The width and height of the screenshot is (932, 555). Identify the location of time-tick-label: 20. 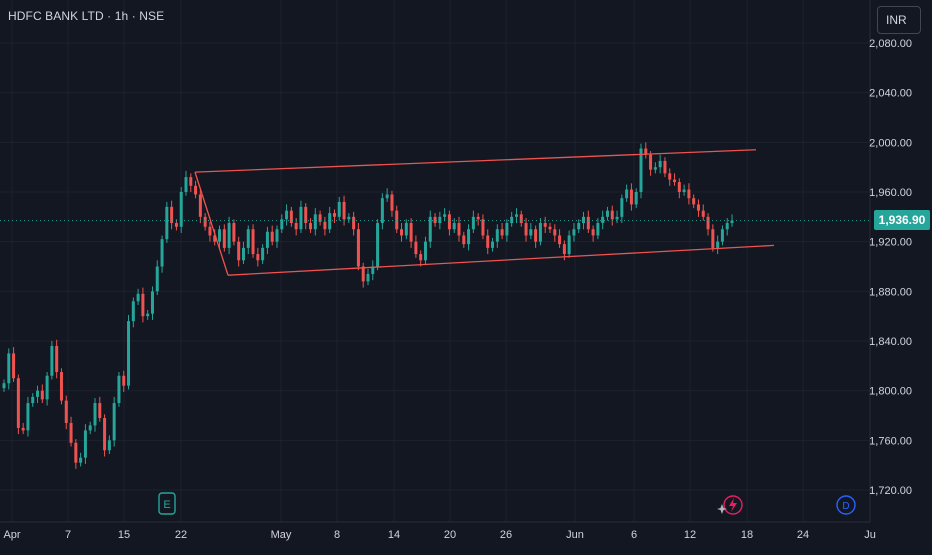
(450, 535).